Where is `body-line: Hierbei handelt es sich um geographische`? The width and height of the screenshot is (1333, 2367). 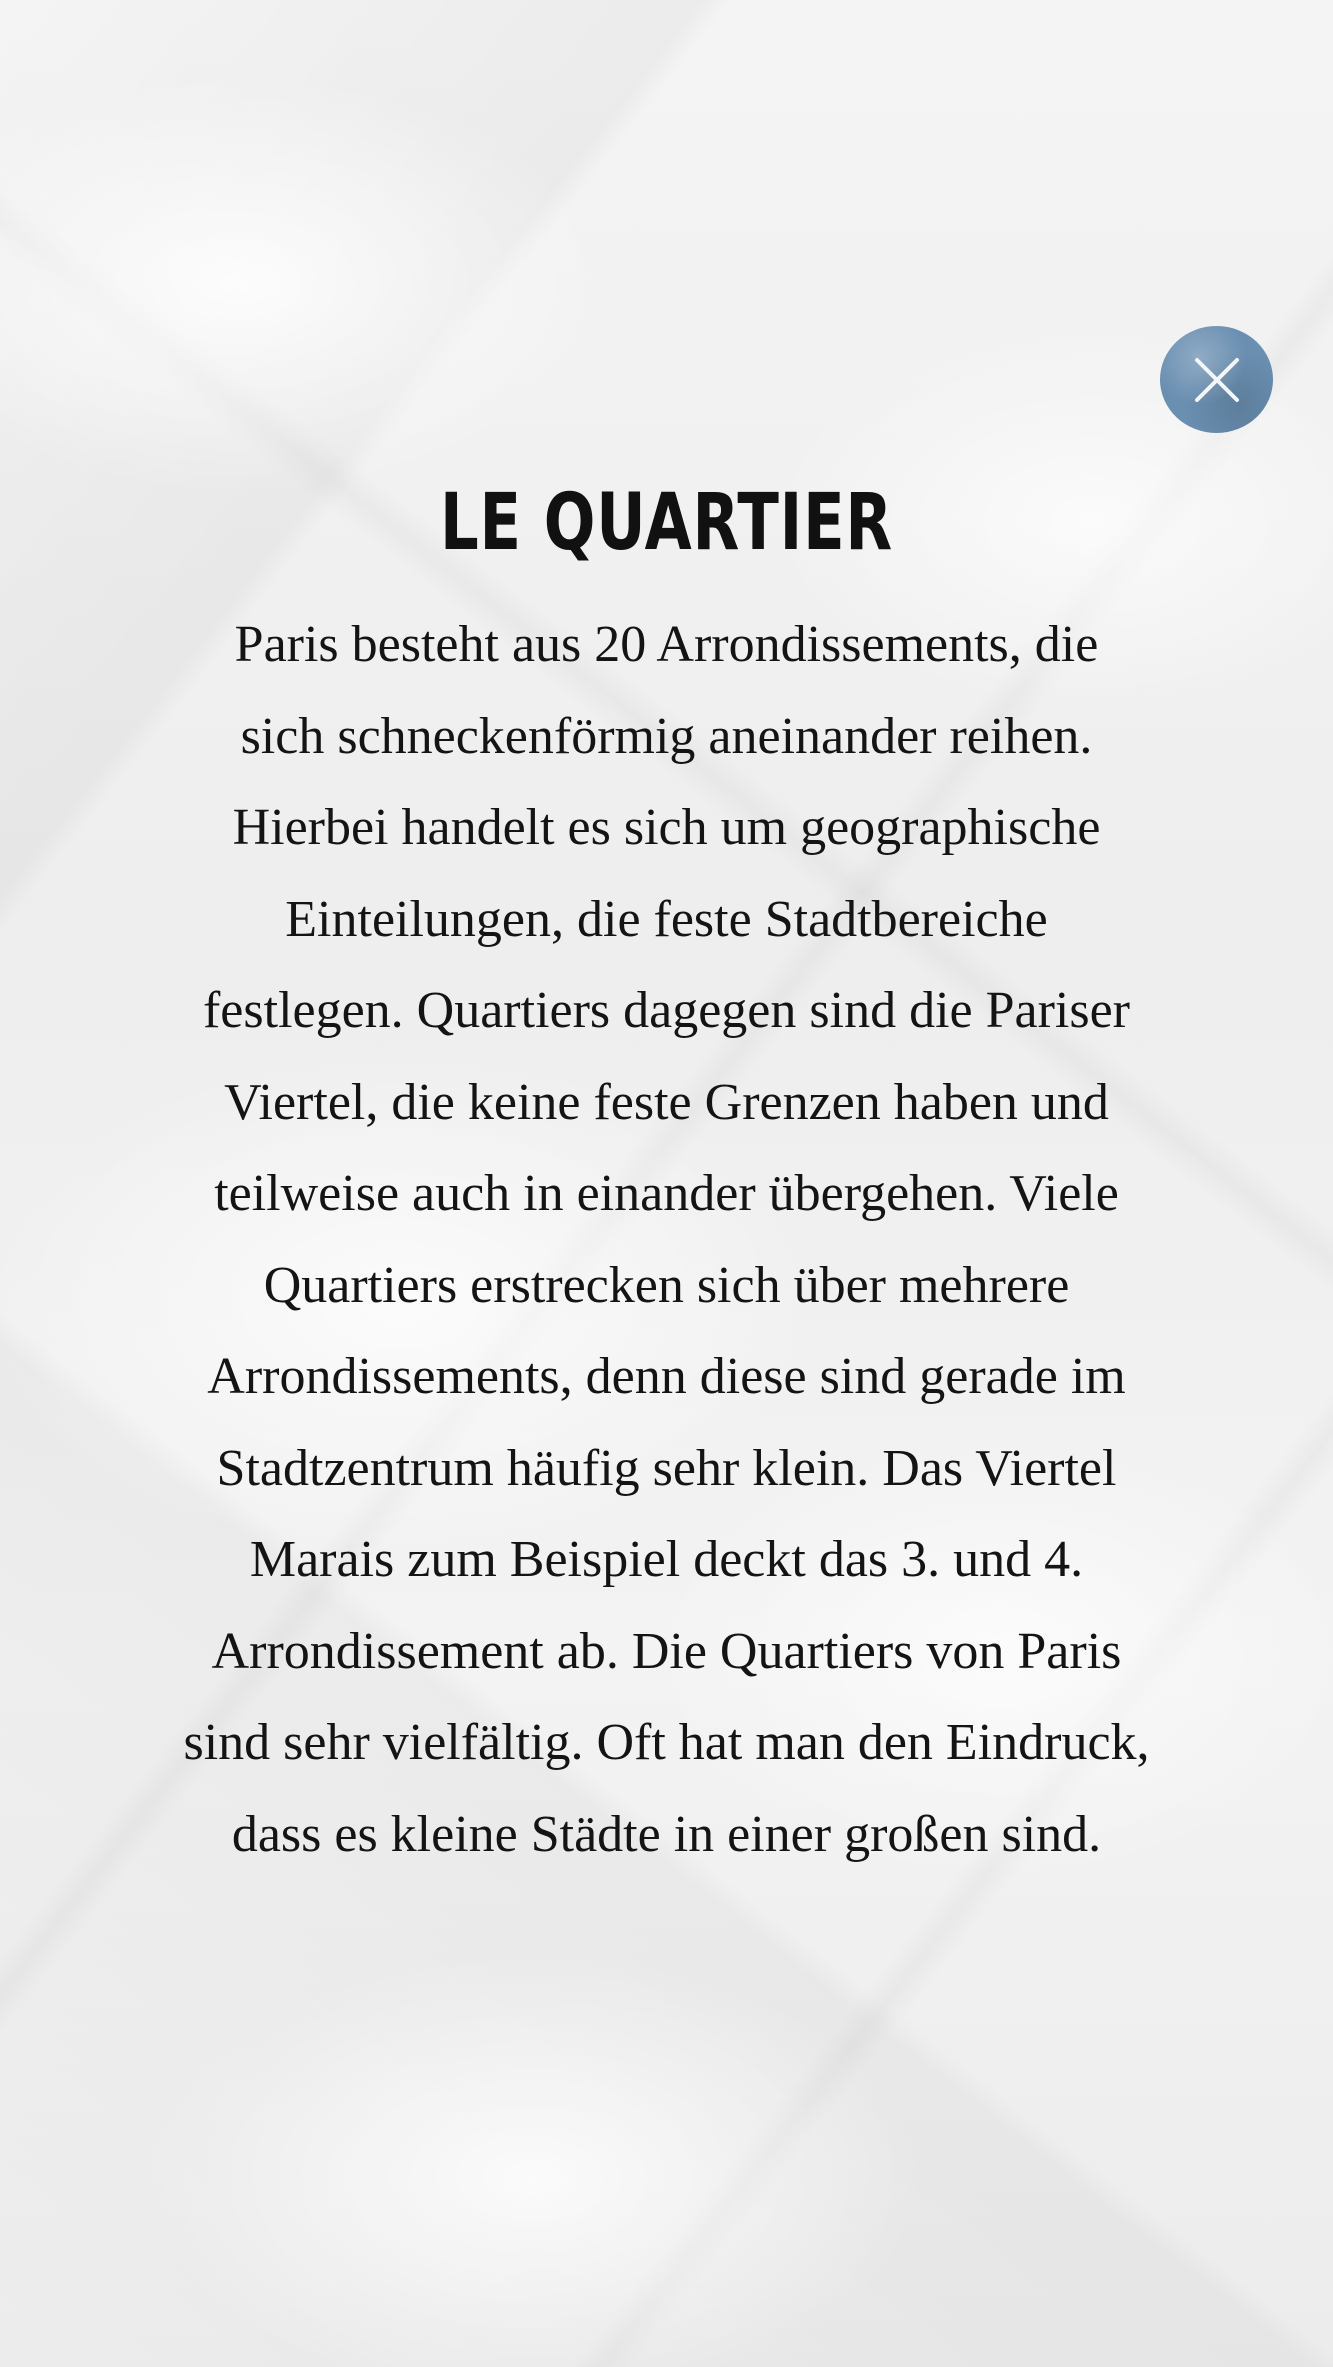 body-line: Hierbei handelt es sich um geographische is located at coordinates (666, 827).